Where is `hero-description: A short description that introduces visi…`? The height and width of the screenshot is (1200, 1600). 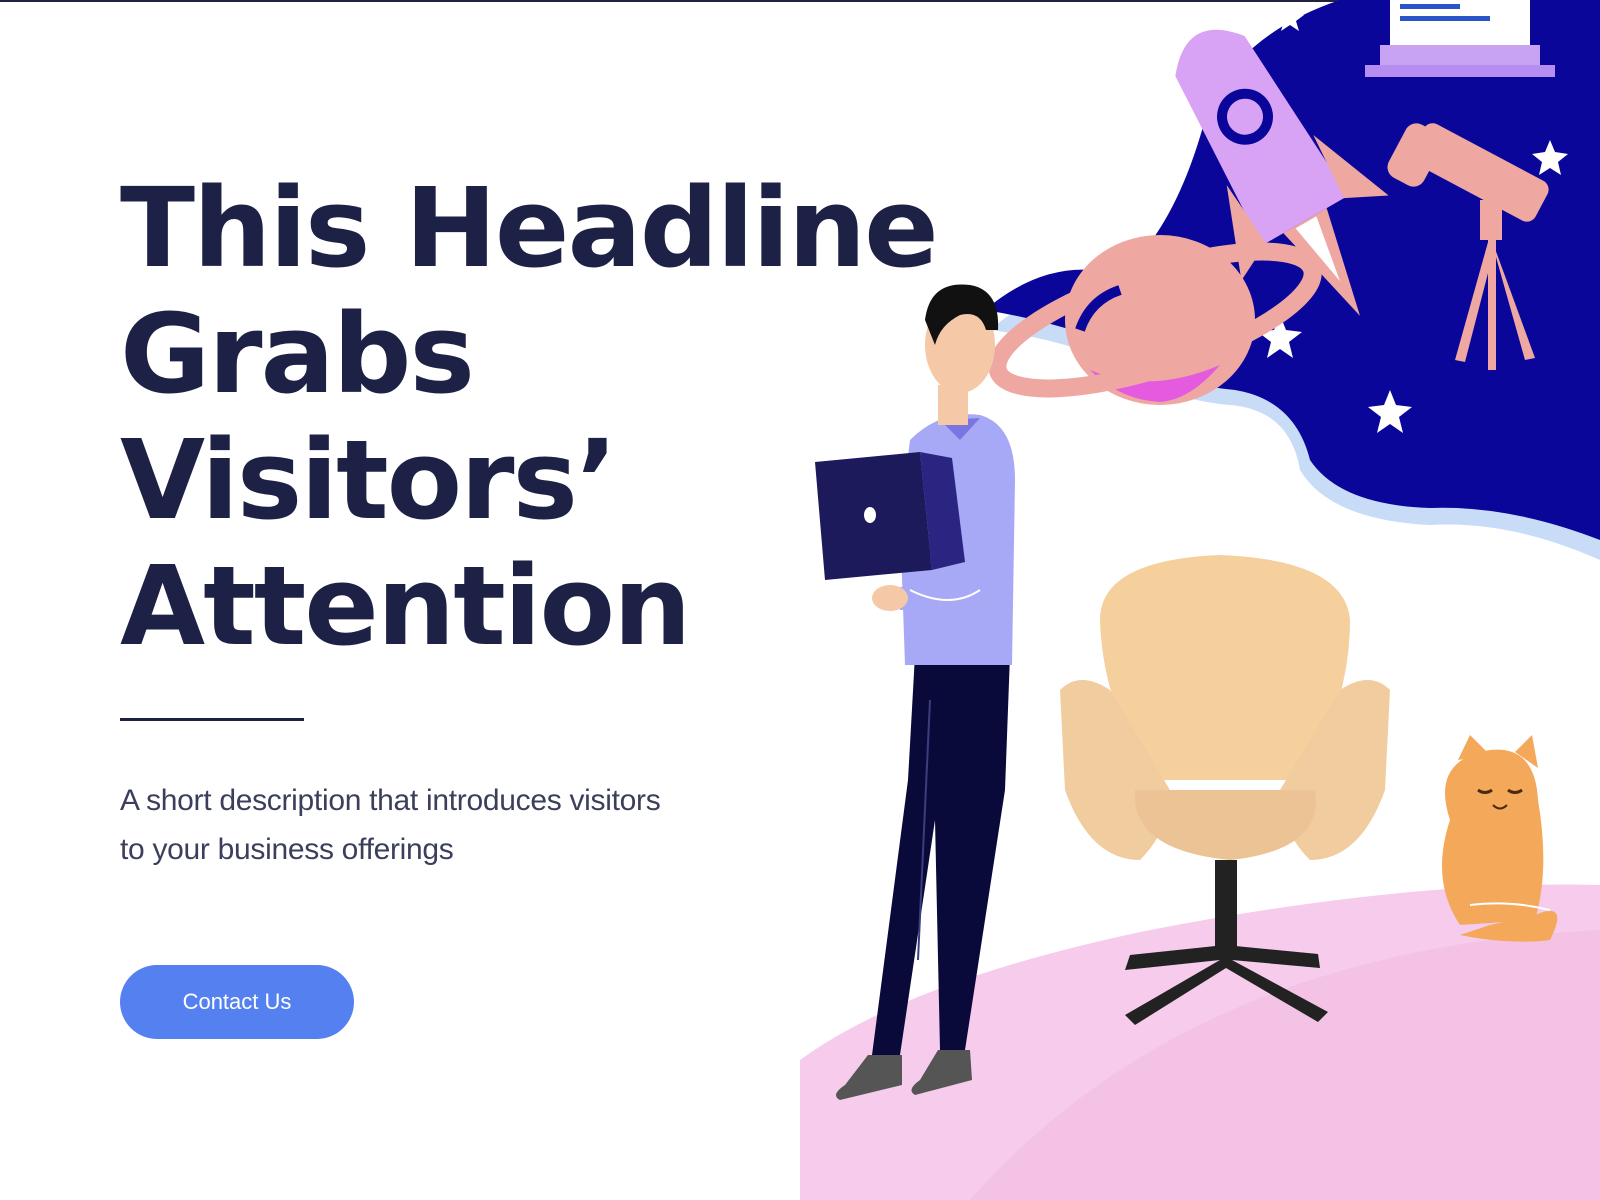 hero-description: A short description that introduces visi… is located at coordinates (390, 825).